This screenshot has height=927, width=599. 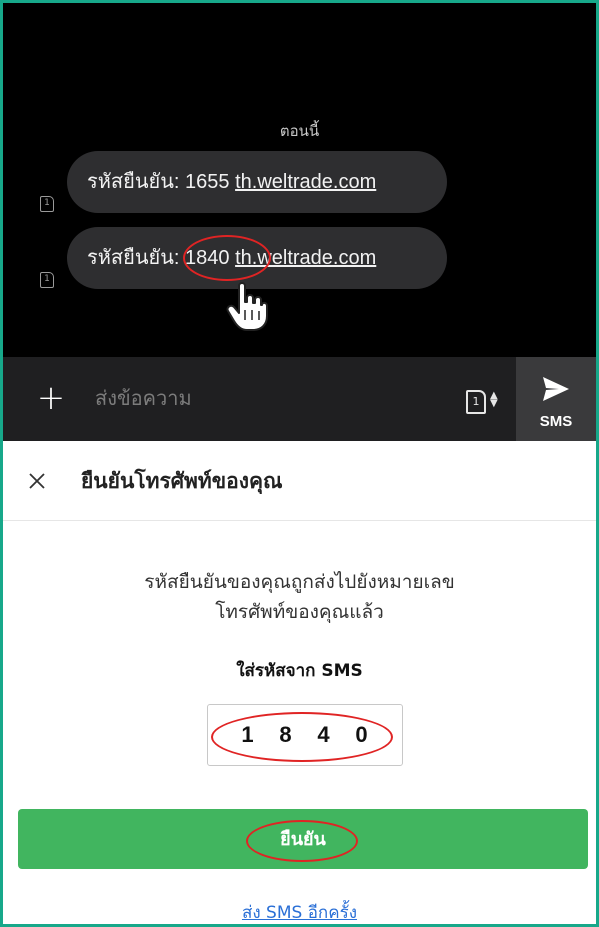 I want to click on code-input-highlight-oval, so click(x=302, y=737).